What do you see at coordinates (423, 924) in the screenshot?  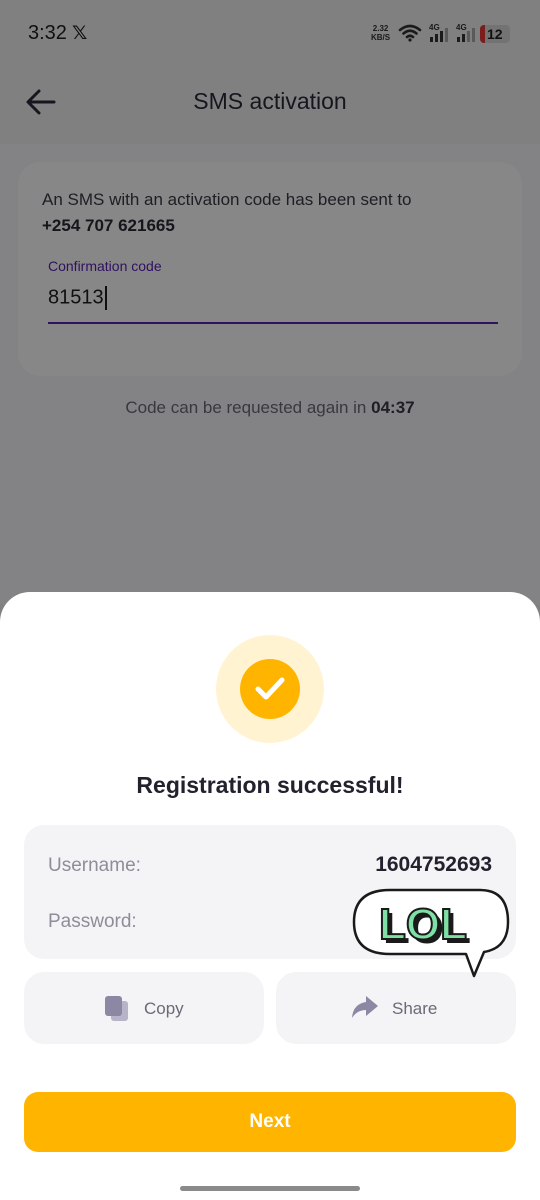 I see `sticker-text: LOL` at bounding box center [423, 924].